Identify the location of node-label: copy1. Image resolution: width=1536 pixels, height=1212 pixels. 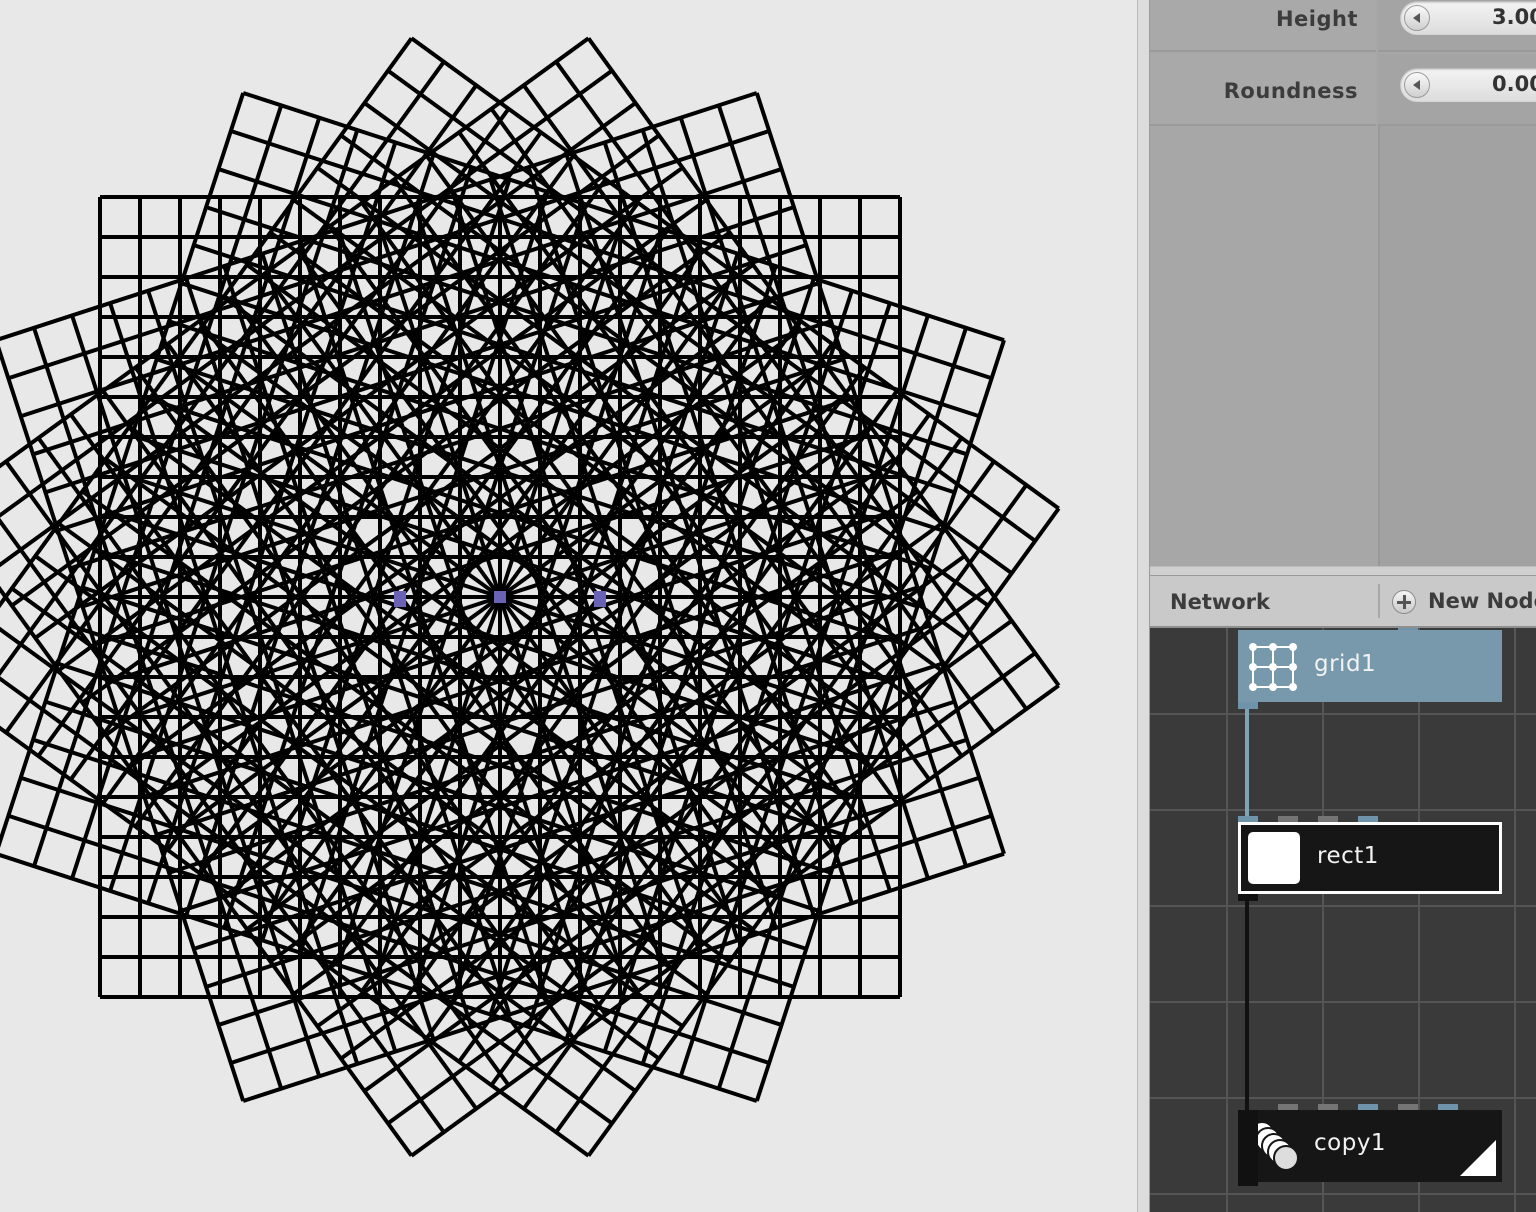
(1350, 1143).